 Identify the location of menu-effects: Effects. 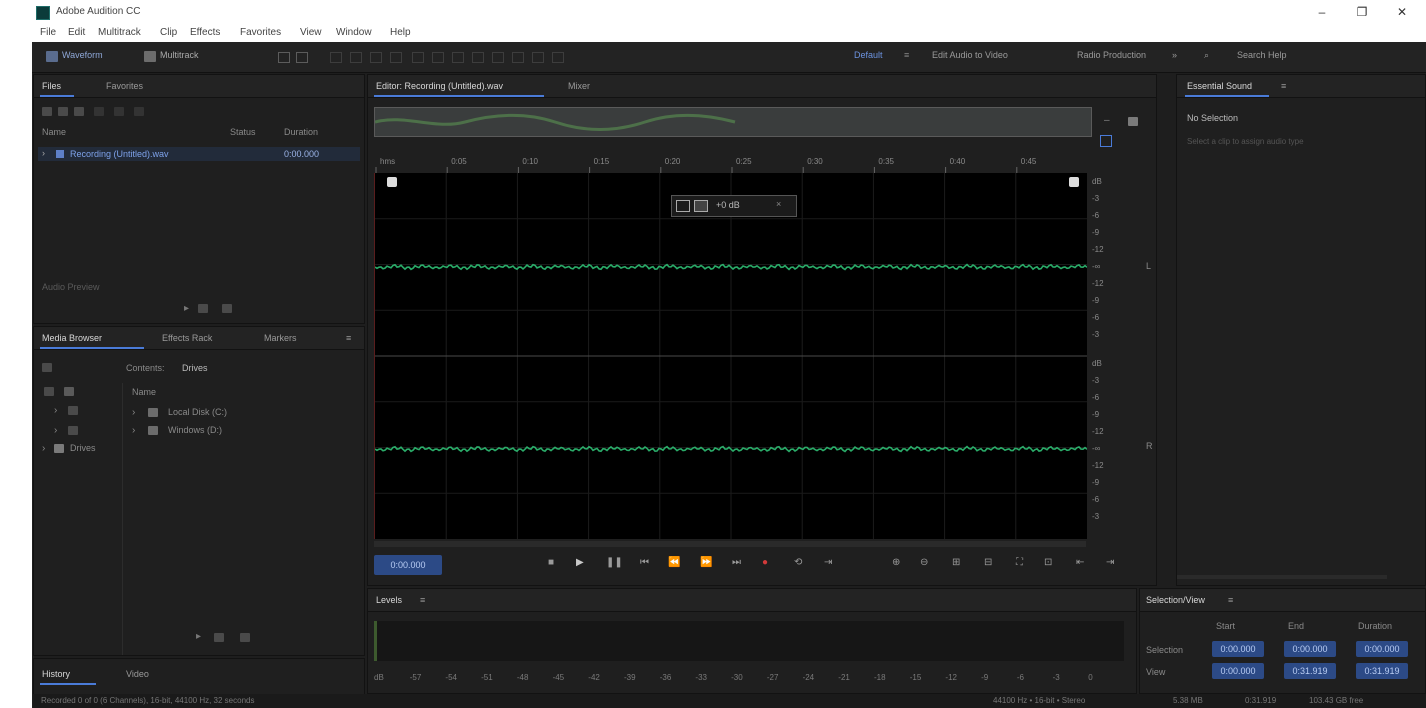
(205, 32).